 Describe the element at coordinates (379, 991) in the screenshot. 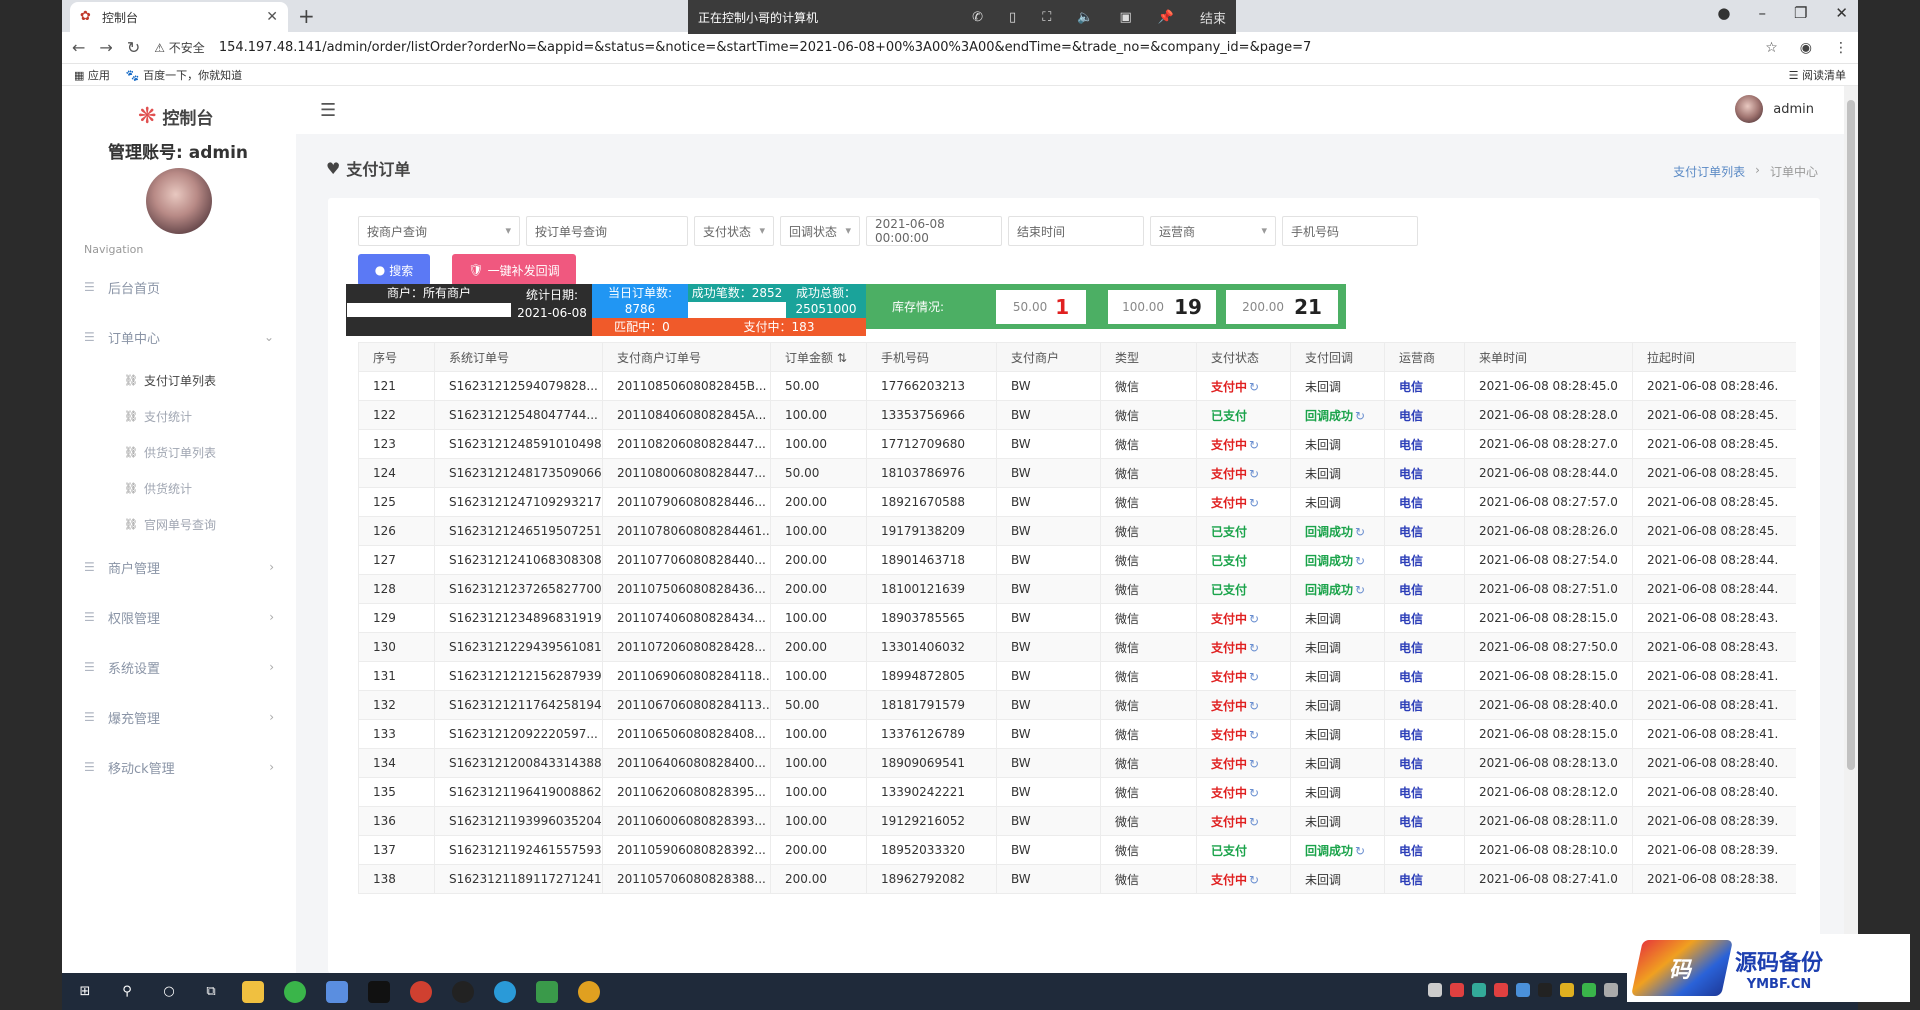

I see `terminal-icon` at that location.